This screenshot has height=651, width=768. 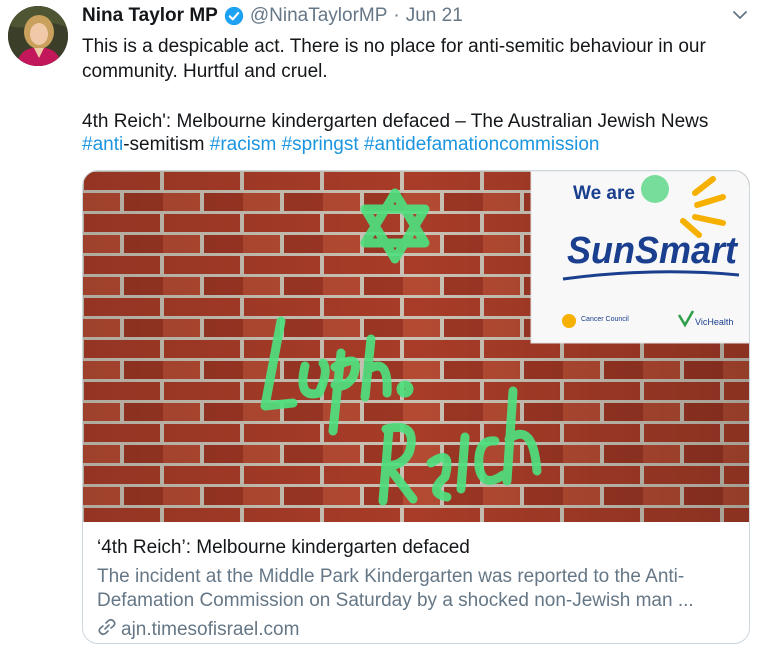 What do you see at coordinates (166, 144) in the screenshot?
I see `hashtag-suffix-text: -semitism` at bounding box center [166, 144].